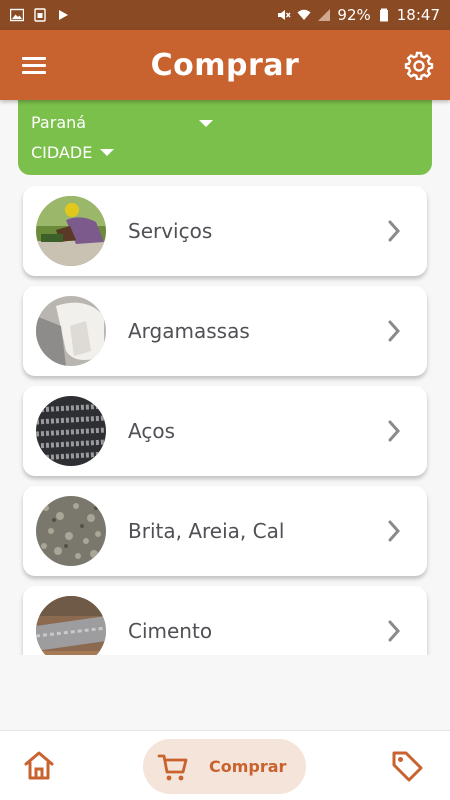 The width and height of the screenshot is (450, 800). I want to click on category-card-servicos: Serviços, so click(225, 231).